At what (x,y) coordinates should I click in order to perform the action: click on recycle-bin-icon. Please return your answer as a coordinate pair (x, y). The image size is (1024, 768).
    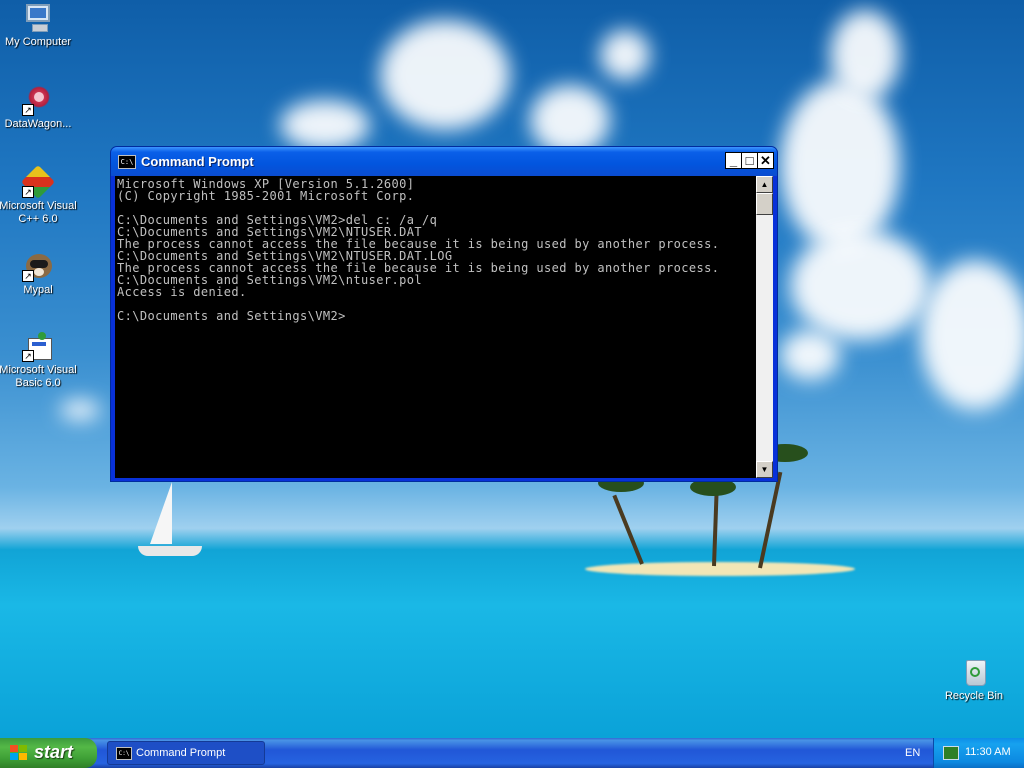
    Looking at the image, I should click on (974, 672).